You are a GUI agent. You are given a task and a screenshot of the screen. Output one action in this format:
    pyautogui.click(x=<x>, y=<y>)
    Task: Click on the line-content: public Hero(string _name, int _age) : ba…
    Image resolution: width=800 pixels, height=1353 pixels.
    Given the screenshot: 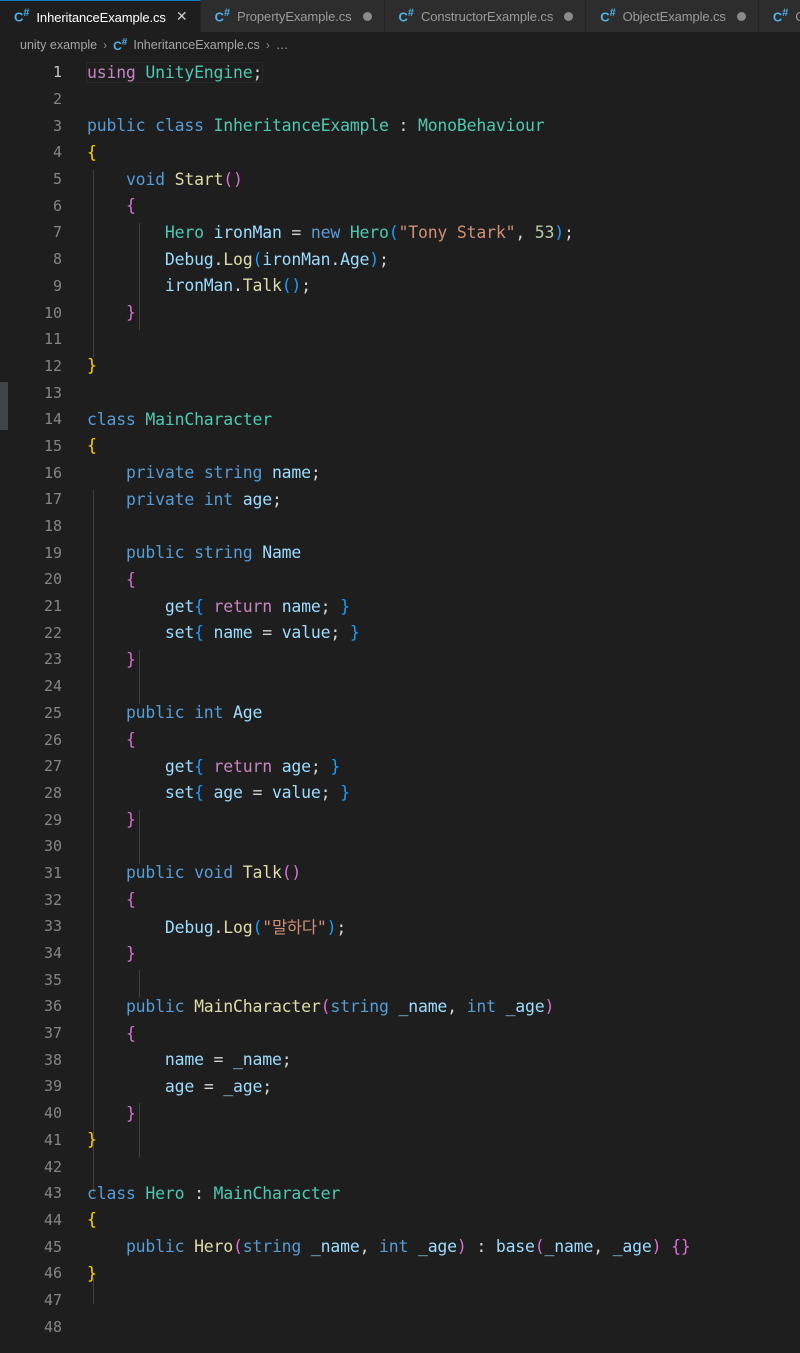 What is the action you would take?
    pyautogui.click(x=408, y=1247)
    